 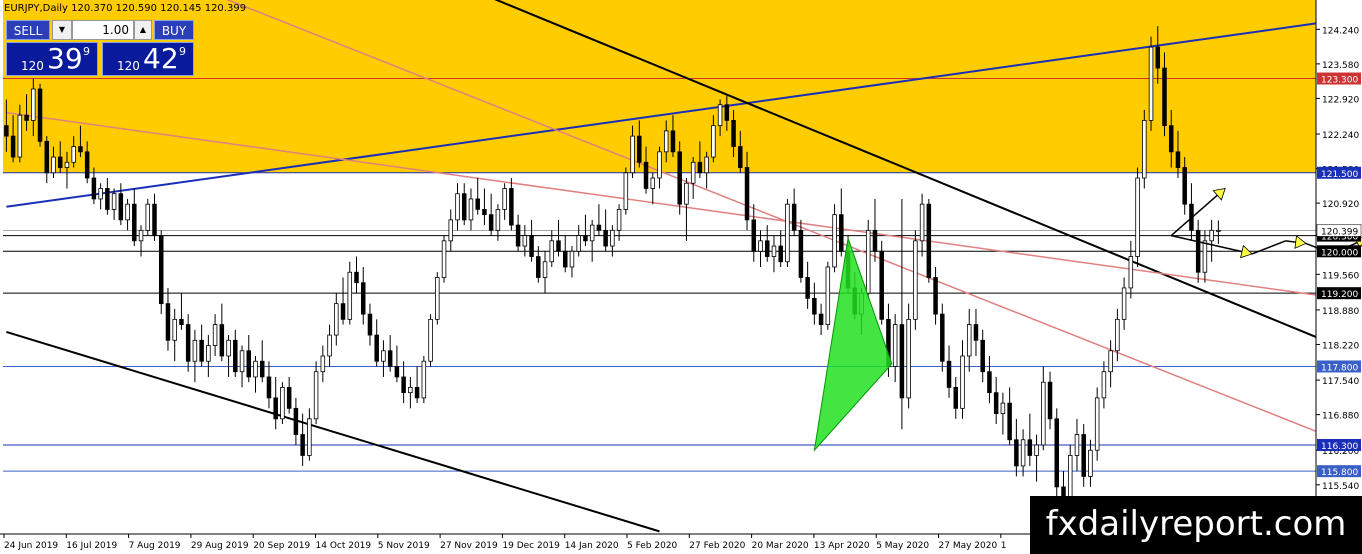 I want to click on lot-size-input, so click(x=103, y=30).